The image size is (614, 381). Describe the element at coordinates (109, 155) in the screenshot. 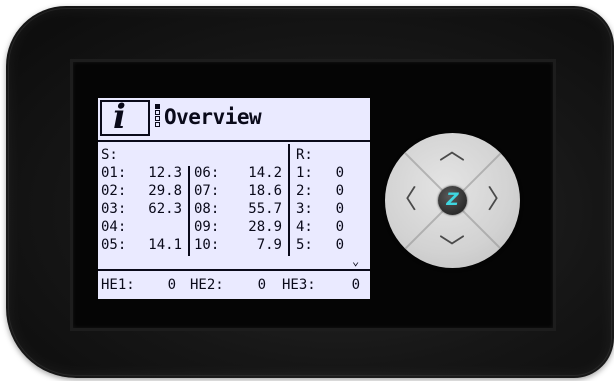

I see `sensors-header: S:` at that location.